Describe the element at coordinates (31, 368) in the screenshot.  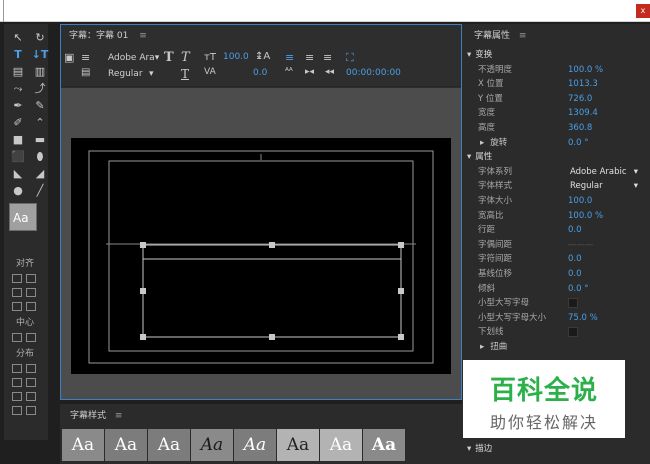
I see `distribute-hcenter-icon` at that location.